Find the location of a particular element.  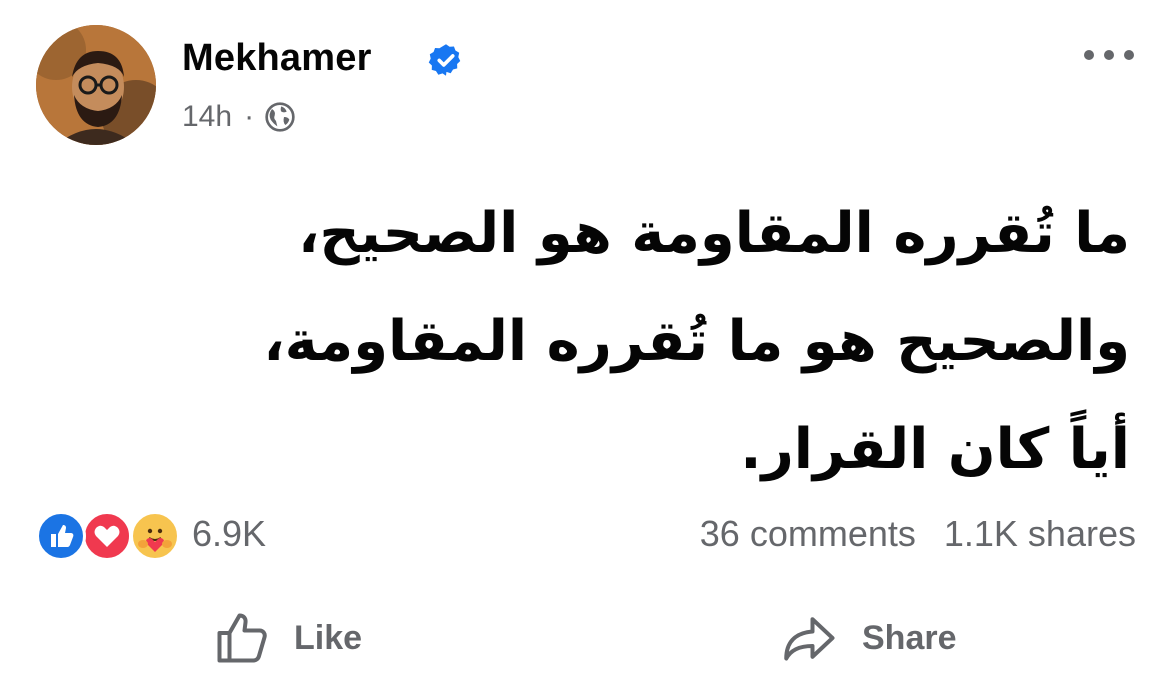

shares-count: 1.1K shares is located at coordinates (1040, 533).